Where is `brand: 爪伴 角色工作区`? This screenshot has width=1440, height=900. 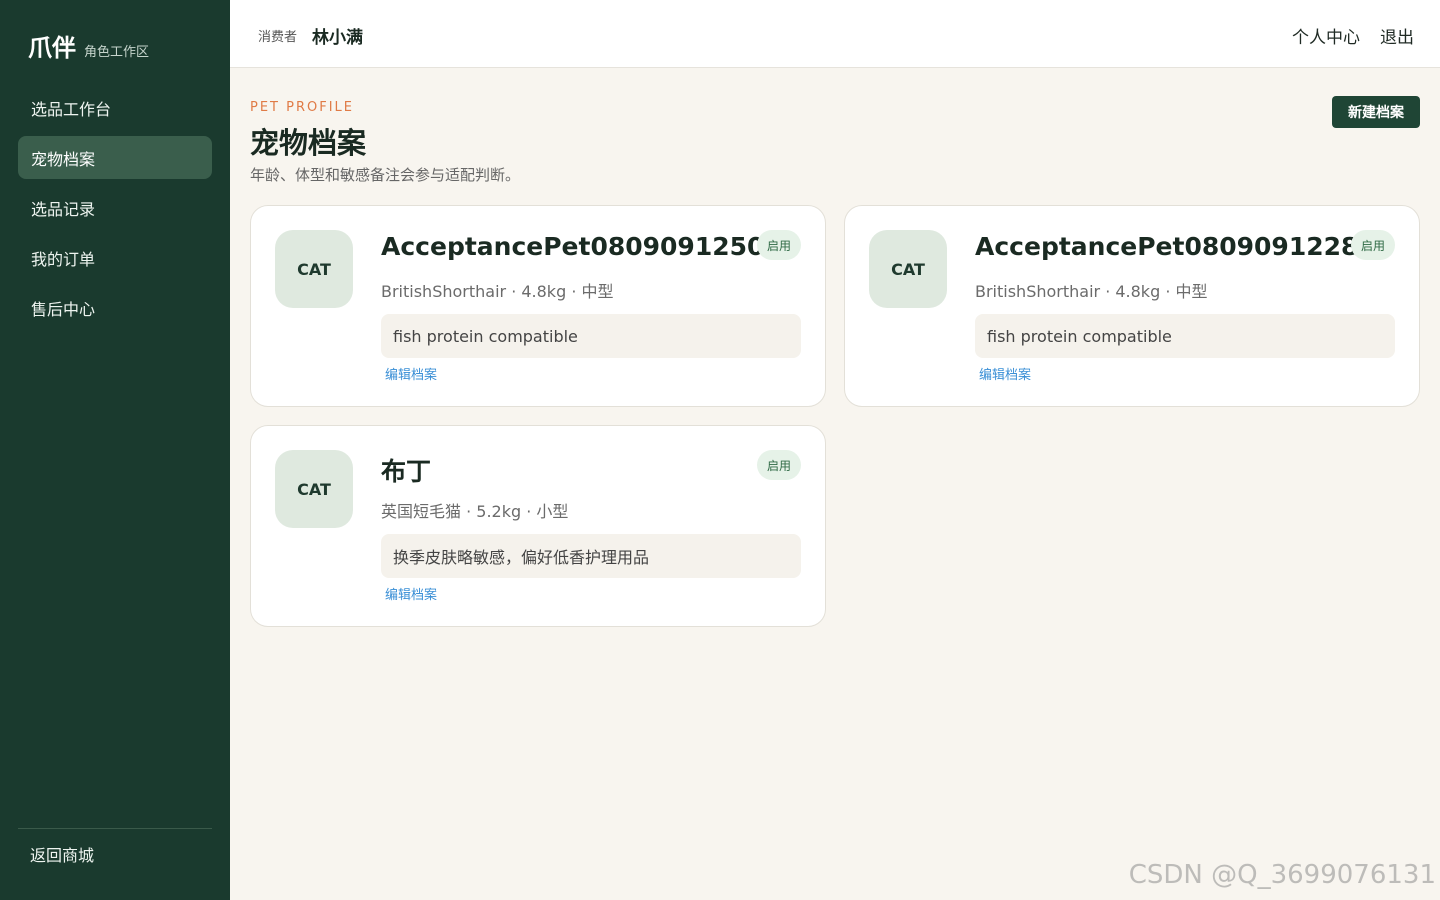
brand: 爪伴 角色工作区 is located at coordinates (88, 45).